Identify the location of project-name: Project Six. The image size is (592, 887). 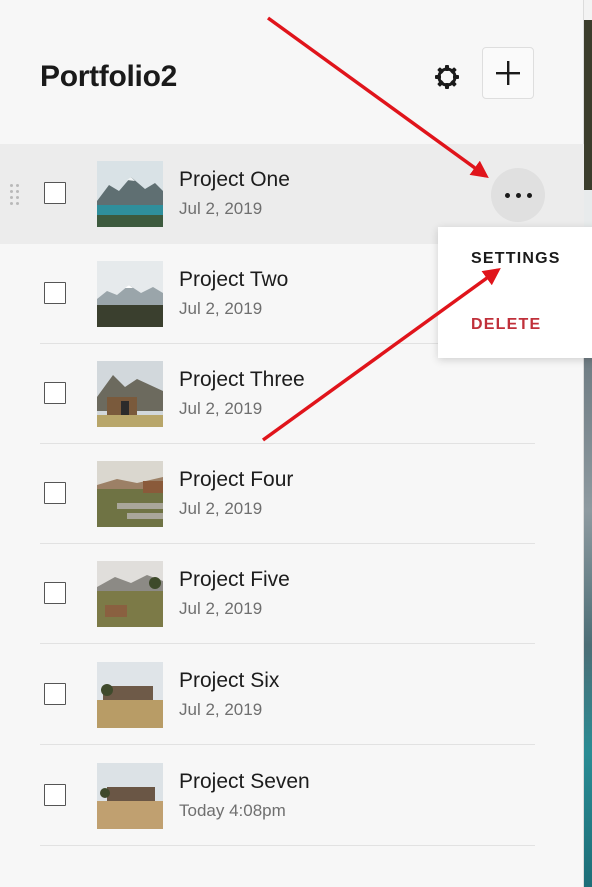
(229, 680).